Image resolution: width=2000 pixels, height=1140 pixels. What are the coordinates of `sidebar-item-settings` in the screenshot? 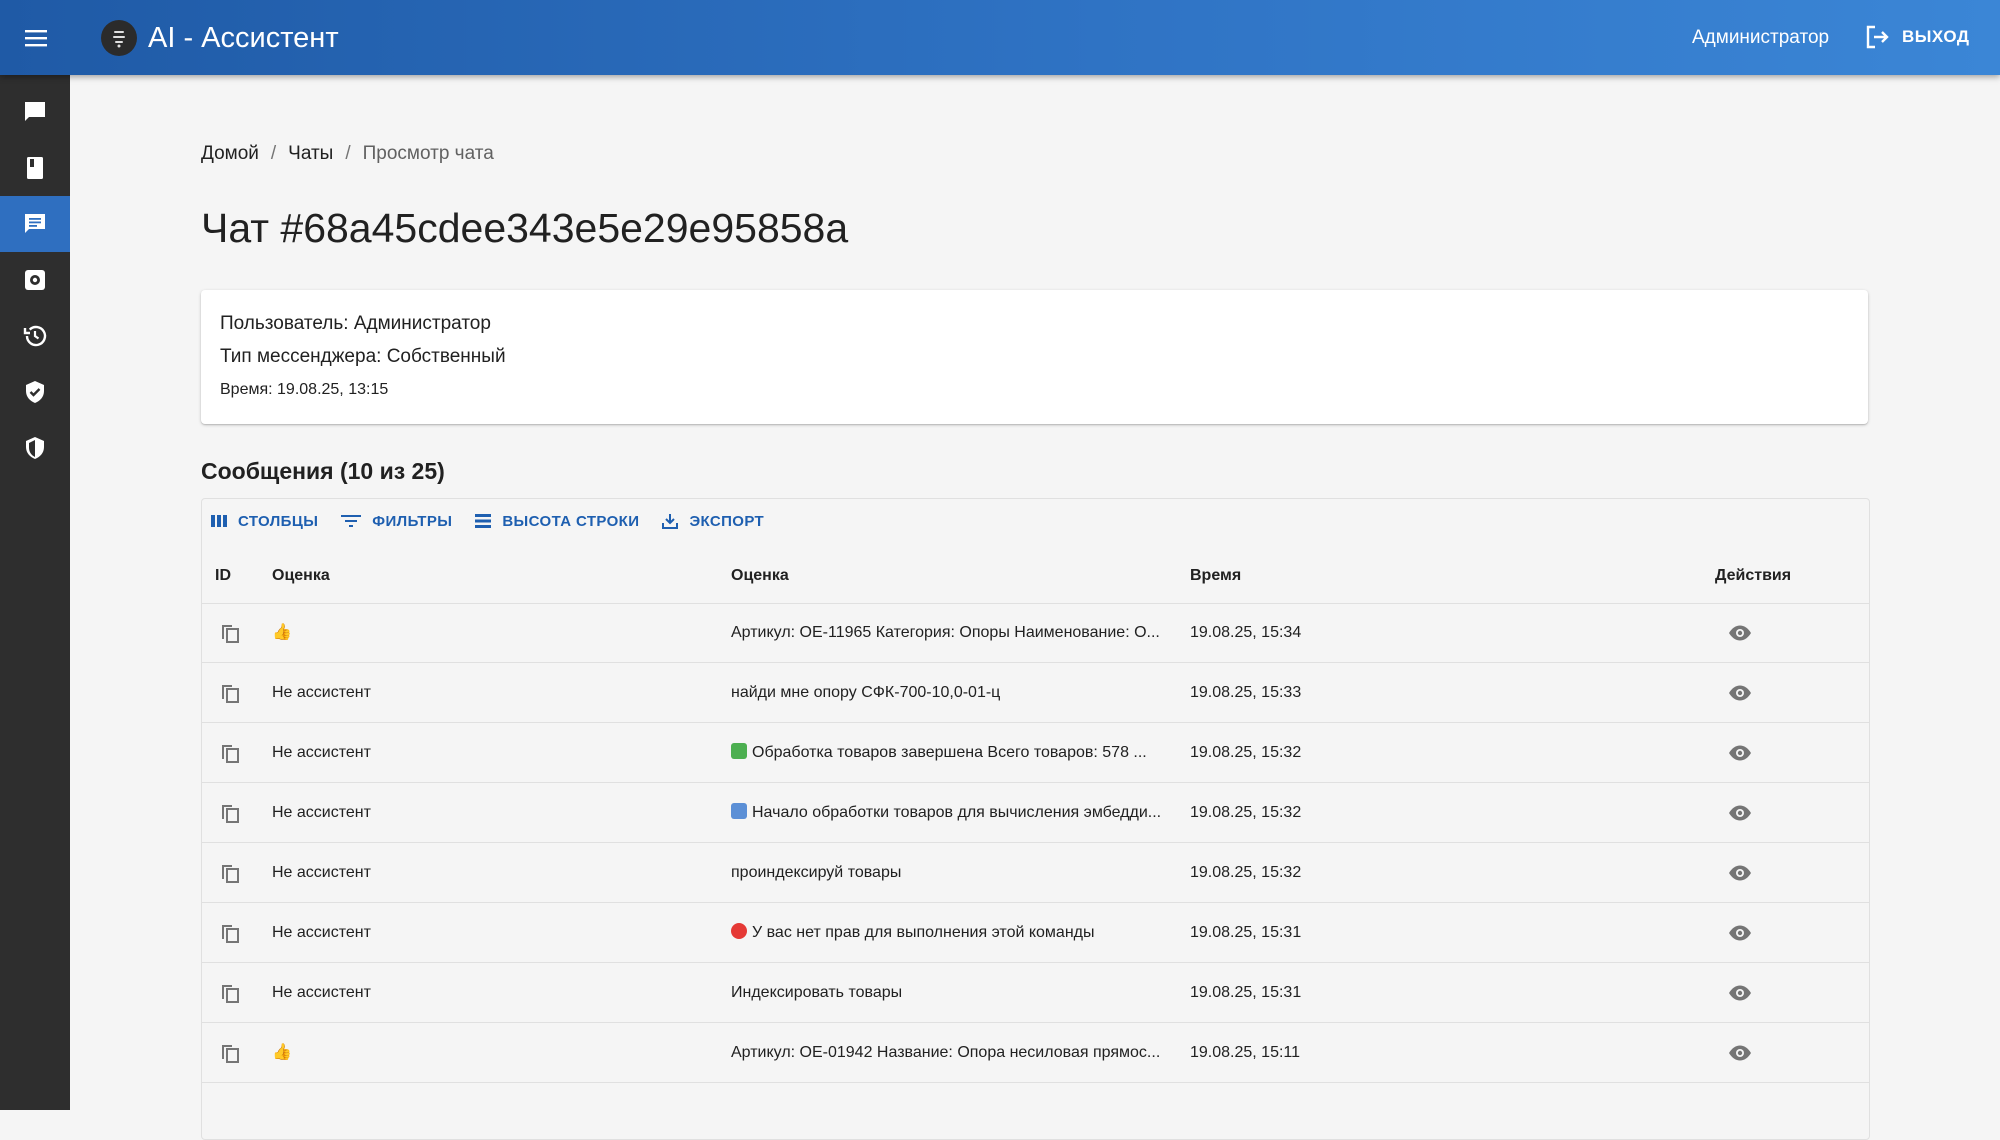 It's located at (35, 280).